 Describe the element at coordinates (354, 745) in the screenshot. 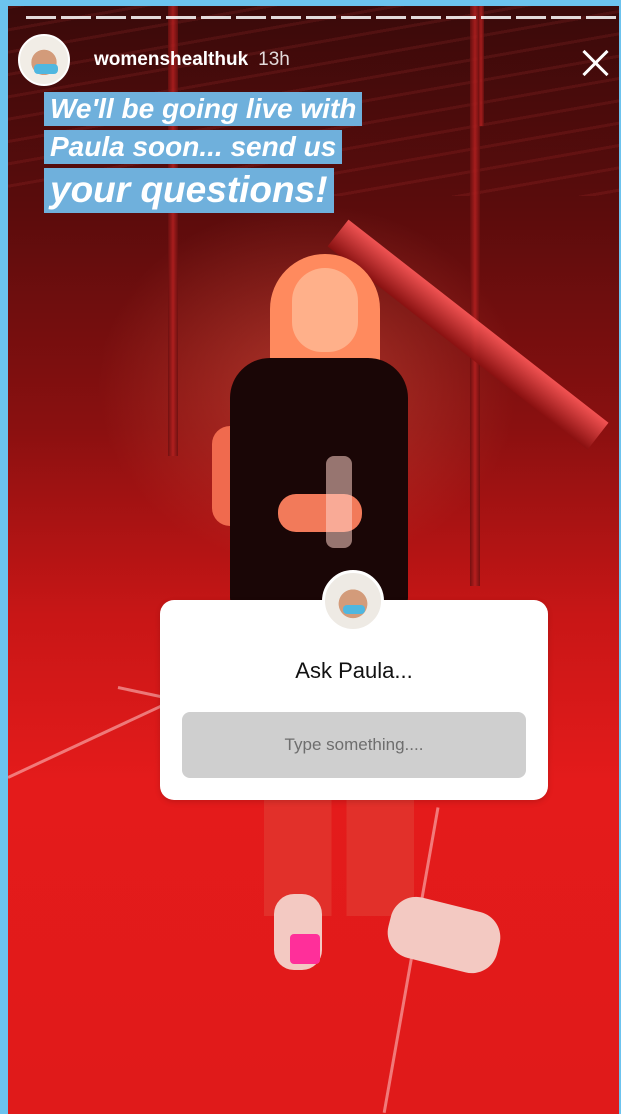

I see `question-input` at that location.